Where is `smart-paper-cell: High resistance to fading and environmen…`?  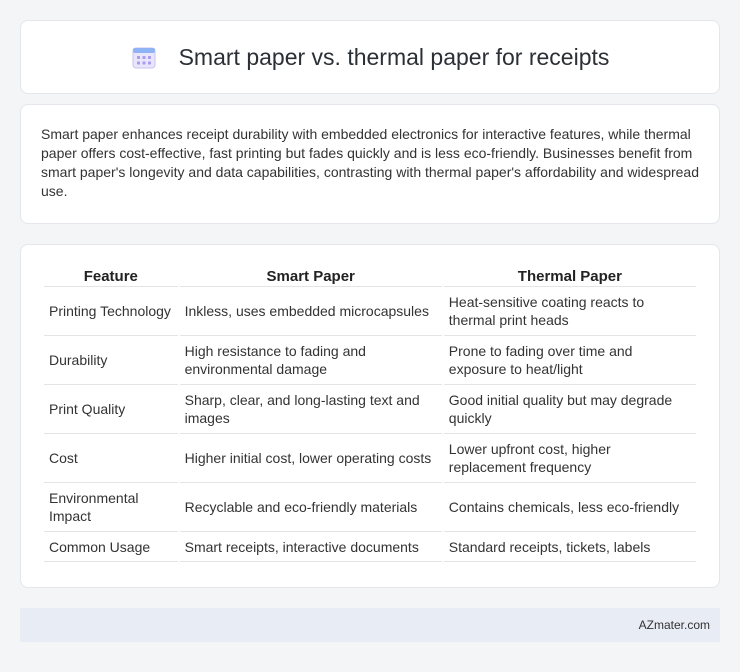
smart-paper-cell: High resistance to fading and environmen… is located at coordinates (310, 360).